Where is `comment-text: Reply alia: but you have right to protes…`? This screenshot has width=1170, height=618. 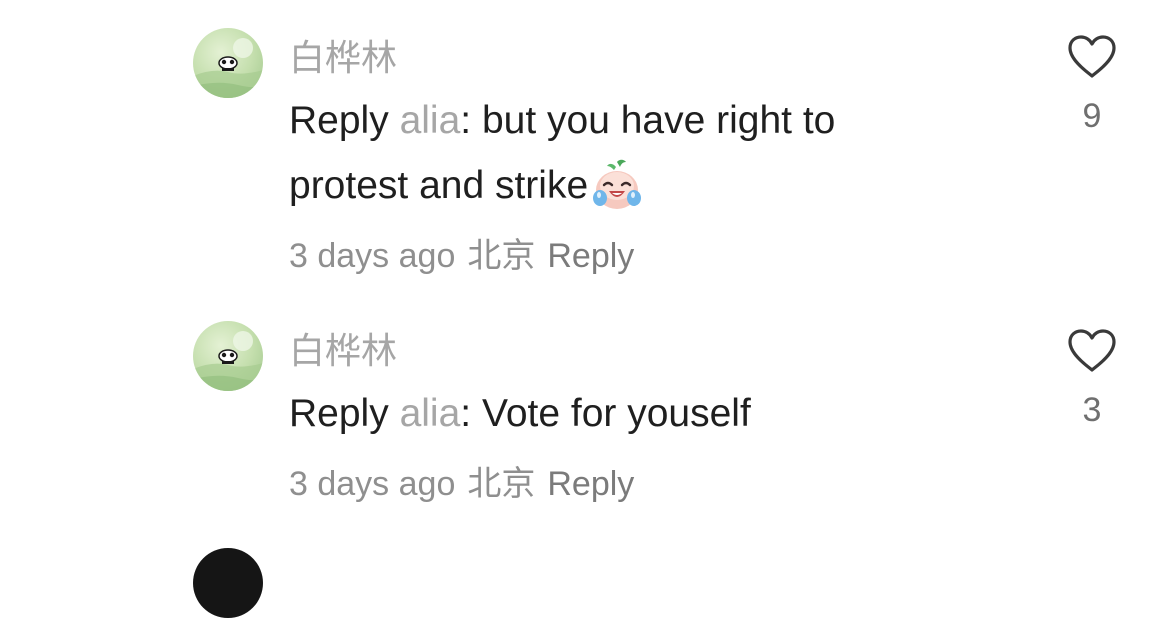
comment-text: Reply alia: but you have right to protes… is located at coordinates (609, 153).